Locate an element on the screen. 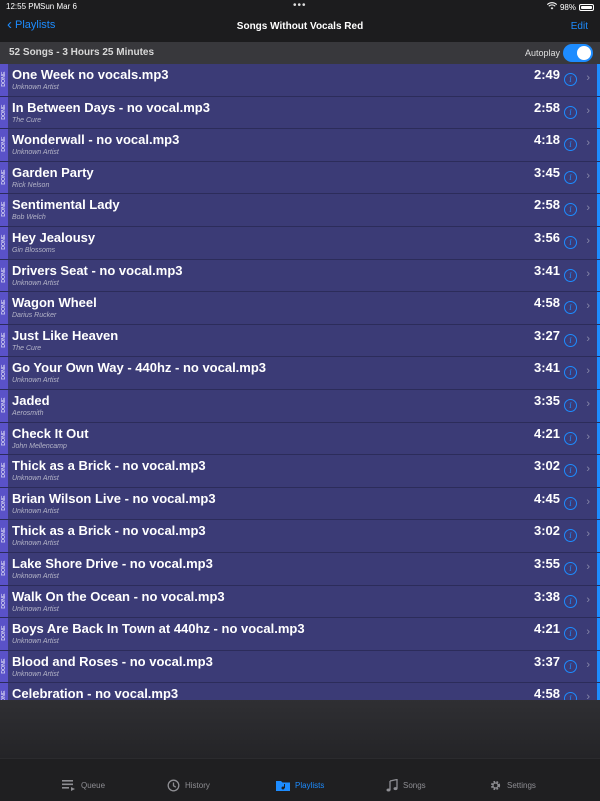 The height and width of the screenshot is (801, 600). status-time: 12:55 PM is located at coordinates (23, 6).